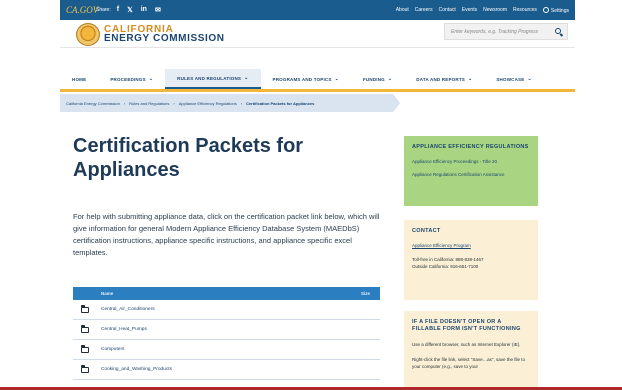 The image size is (622, 390). I want to click on breadcrumb-item: California Energy Commission, so click(93, 103).